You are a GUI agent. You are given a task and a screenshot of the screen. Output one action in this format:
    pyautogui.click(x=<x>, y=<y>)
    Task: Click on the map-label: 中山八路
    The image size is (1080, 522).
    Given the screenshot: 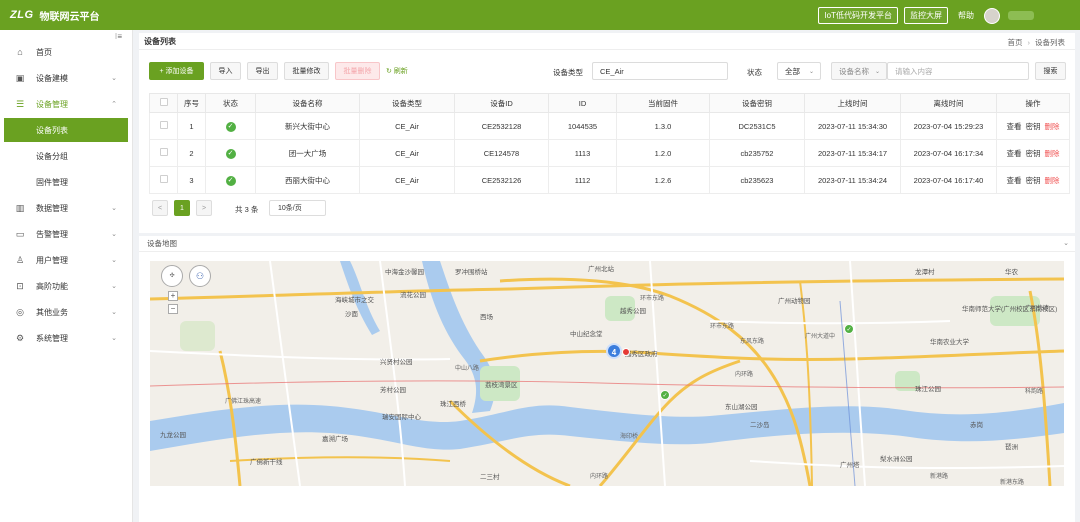 What is the action you would take?
    pyautogui.click(x=467, y=369)
    